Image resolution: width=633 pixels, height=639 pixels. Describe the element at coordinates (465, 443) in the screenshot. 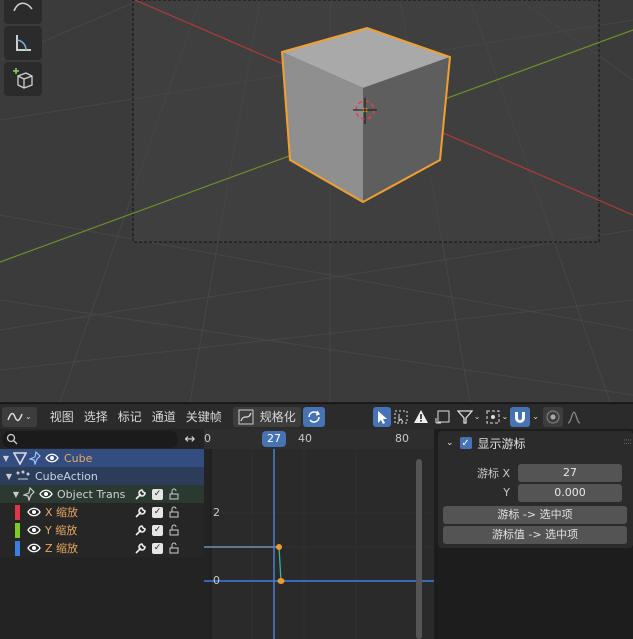

I see `show-cursor-checkbox: ✓` at that location.